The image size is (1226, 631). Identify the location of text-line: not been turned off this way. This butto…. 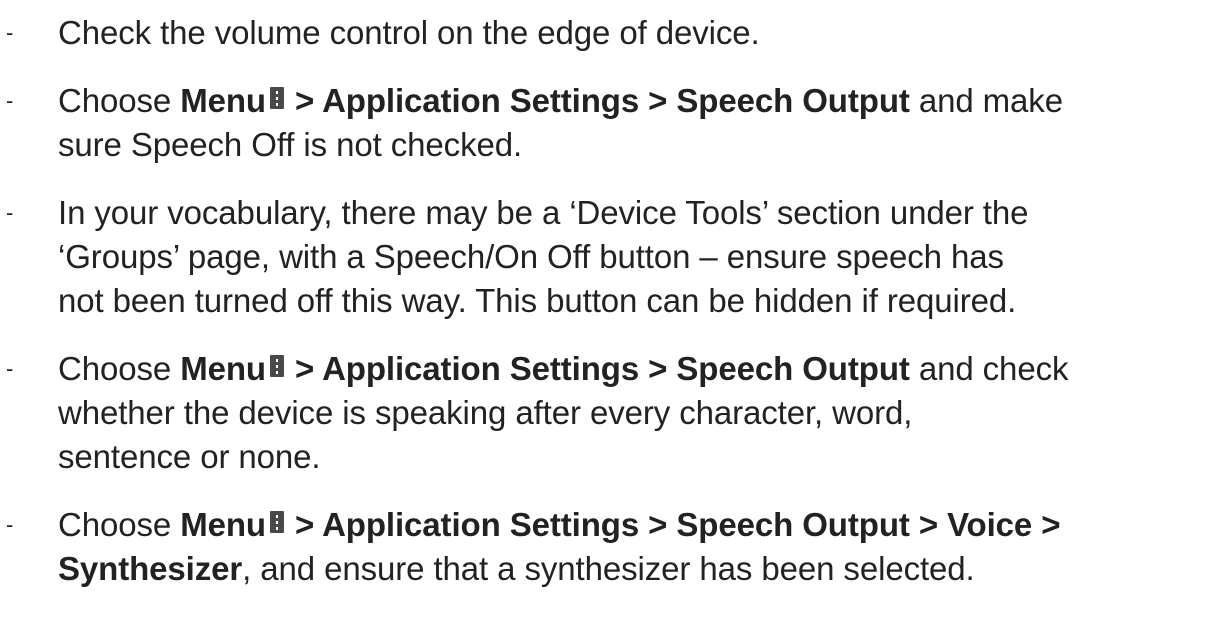
(537, 300).